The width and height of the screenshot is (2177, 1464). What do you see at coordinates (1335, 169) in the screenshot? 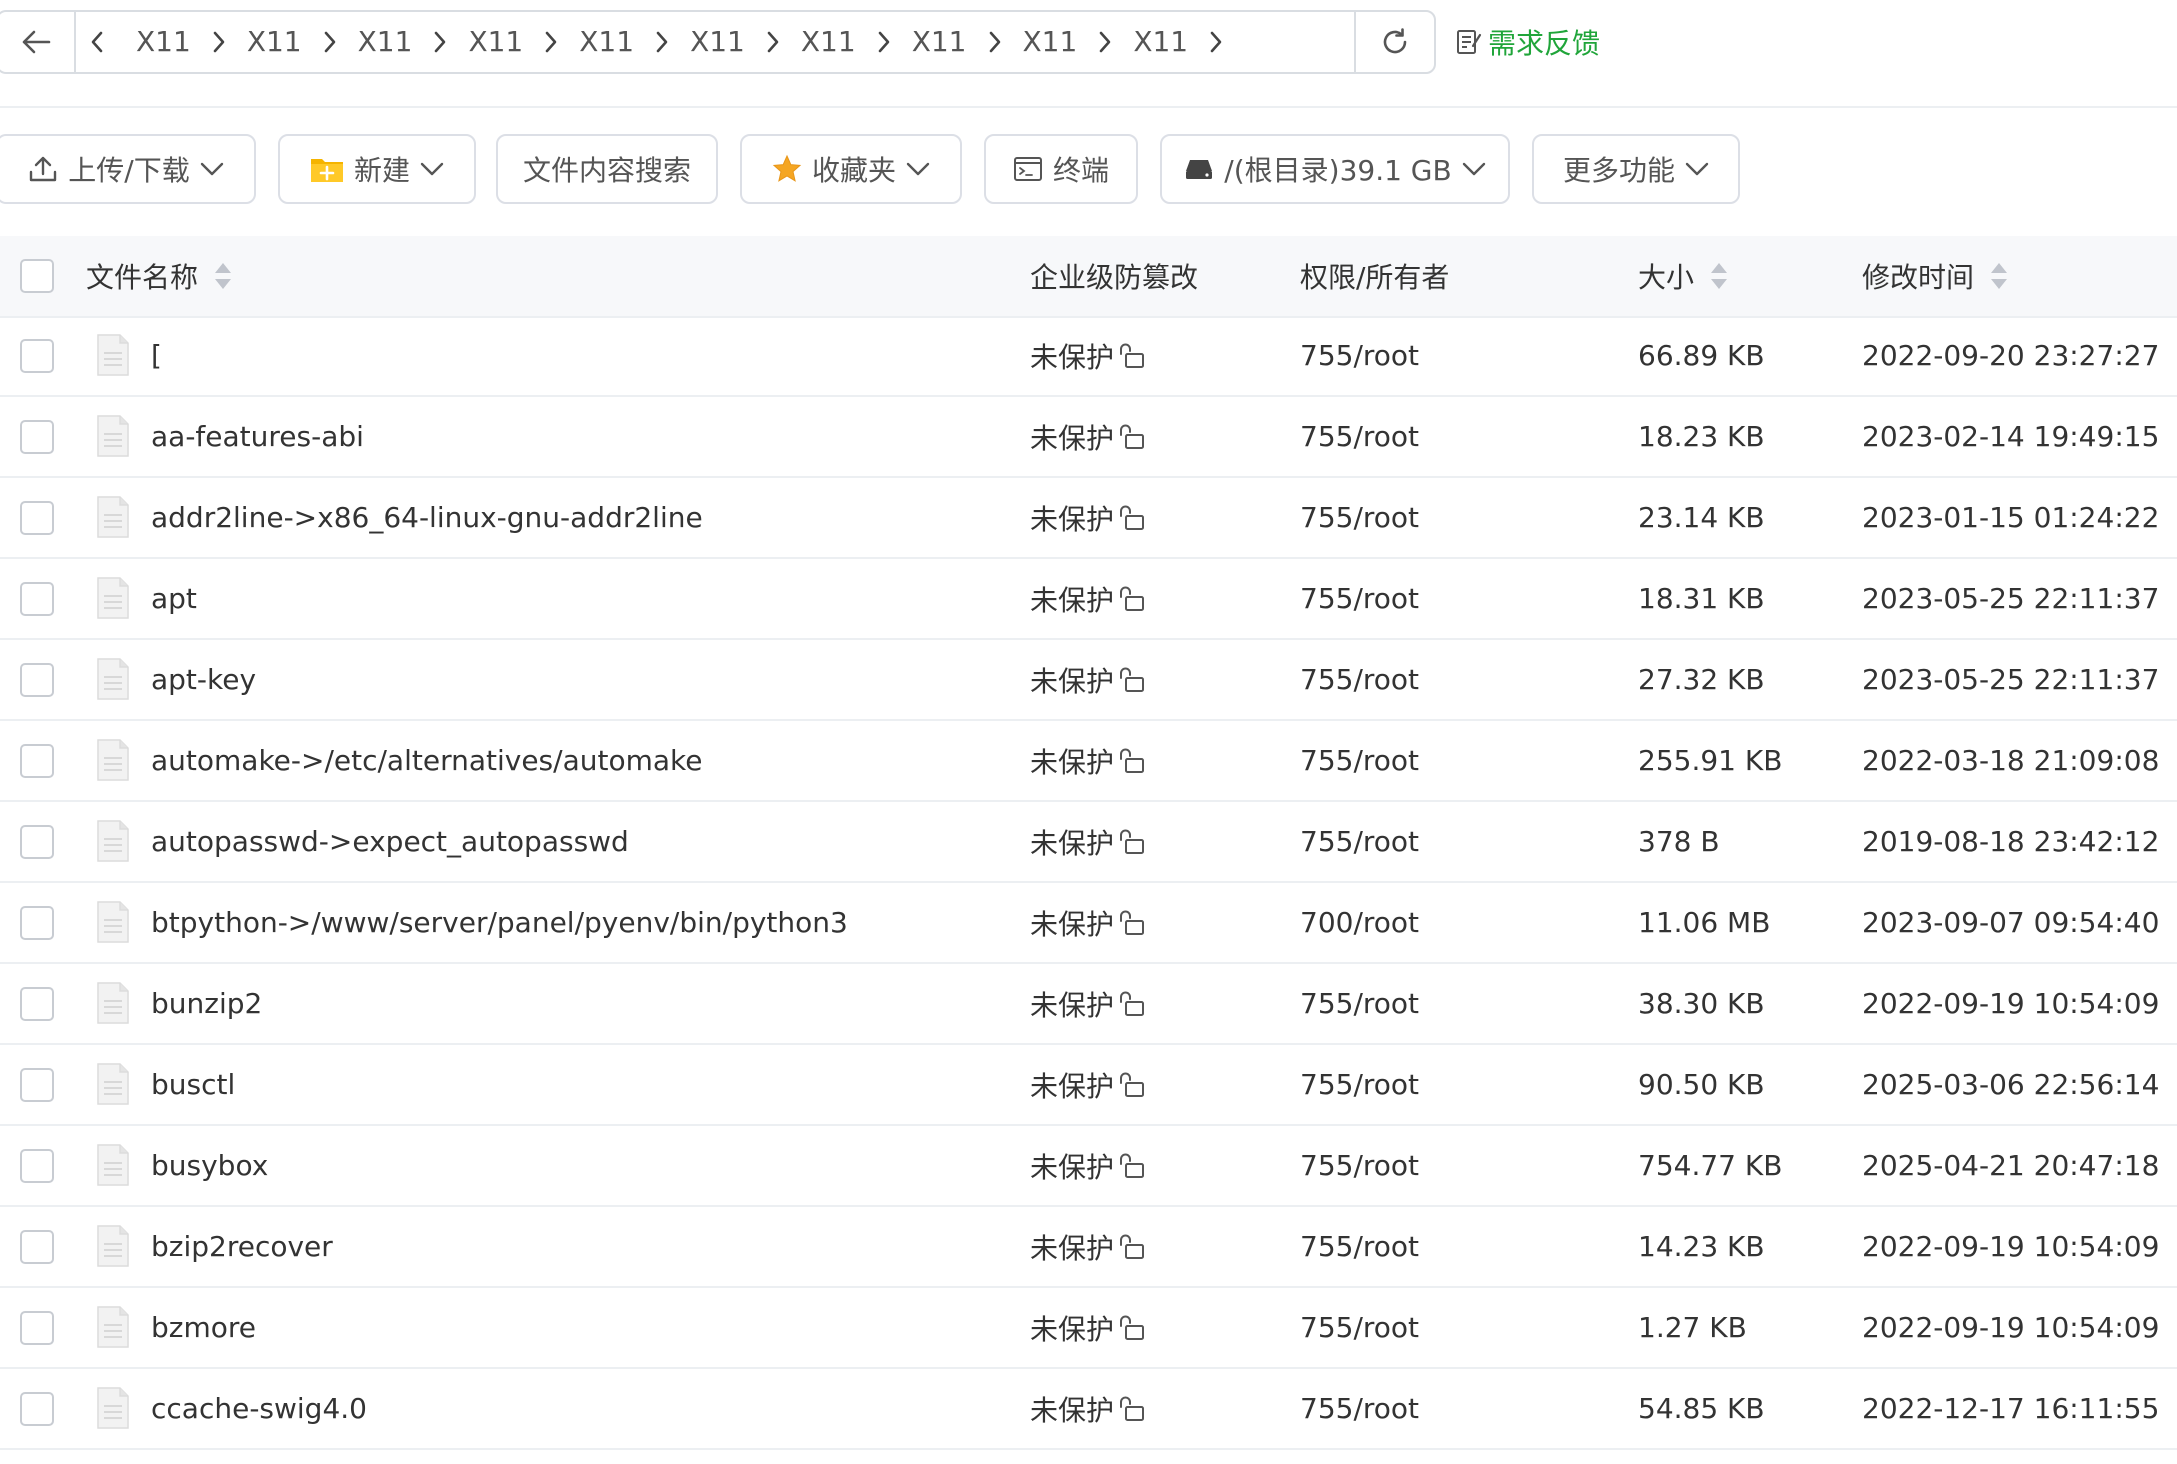
I see `disk-select-button: /(根目录)39.1 GB` at bounding box center [1335, 169].